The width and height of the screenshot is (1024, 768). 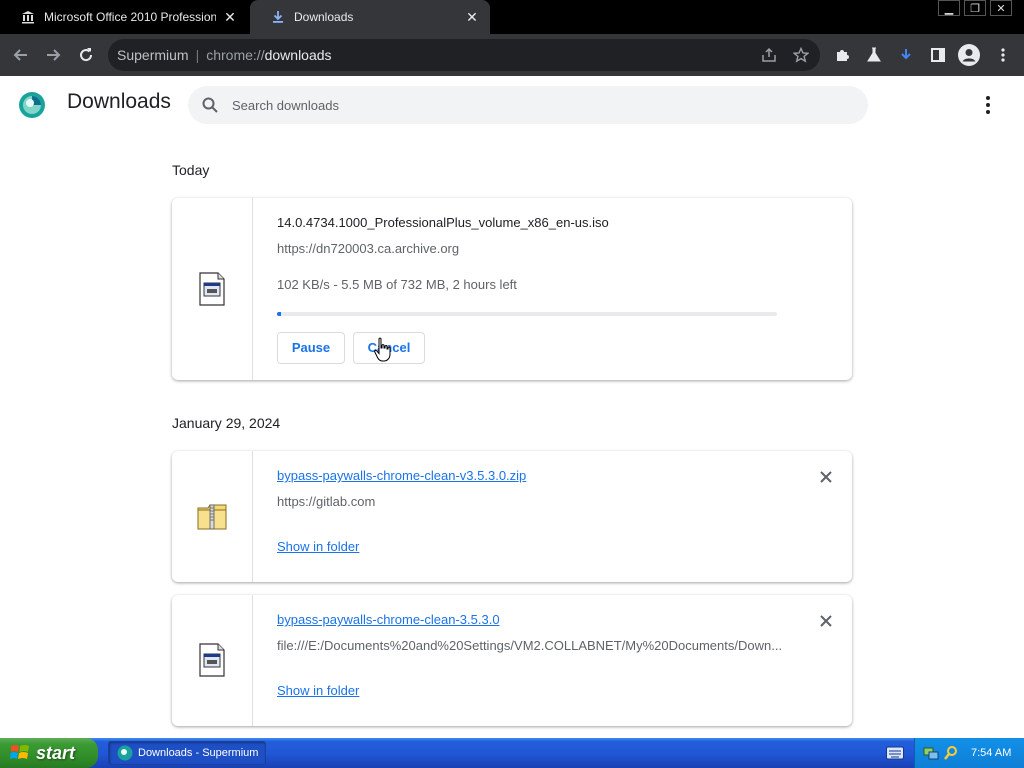 I want to click on download-status-icon, so click(x=906, y=55).